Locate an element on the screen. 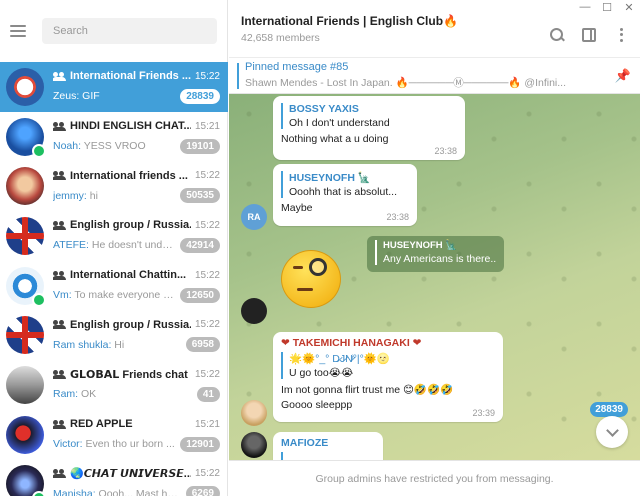 Image resolution: width=640 pixels, height=496 pixels. chat-title-header: International Friends | English Club🔥 is located at coordinates (349, 20).